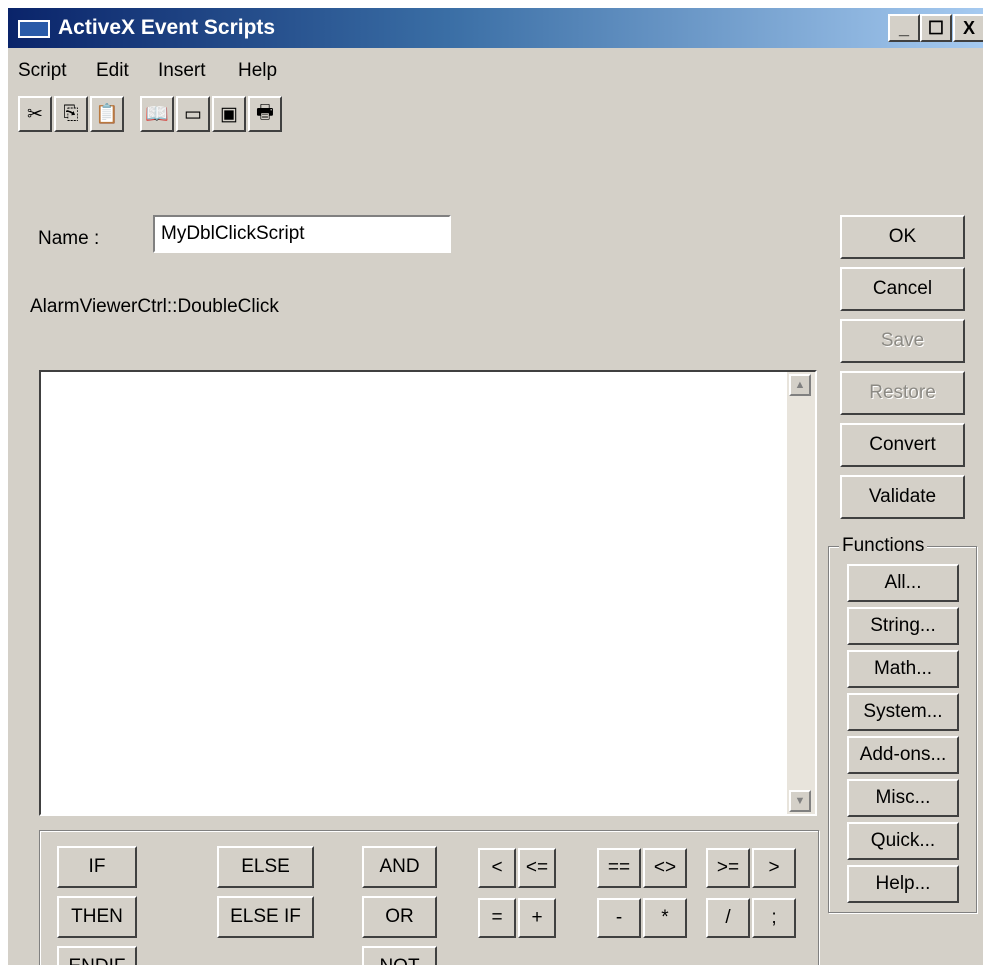 The width and height of the screenshot is (983, 965). Describe the element at coordinates (902, 341) in the screenshot. I see `save-button: Save` at that location.